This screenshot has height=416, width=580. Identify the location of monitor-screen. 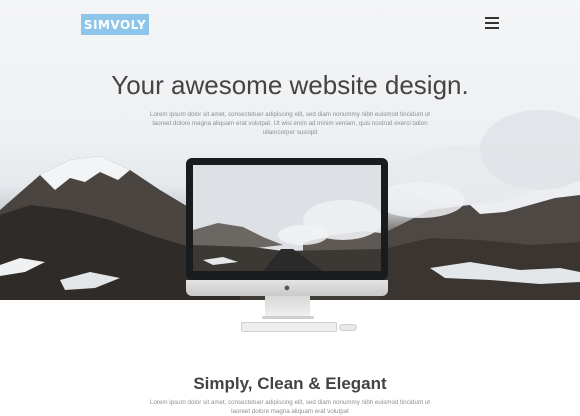
(287, 218).